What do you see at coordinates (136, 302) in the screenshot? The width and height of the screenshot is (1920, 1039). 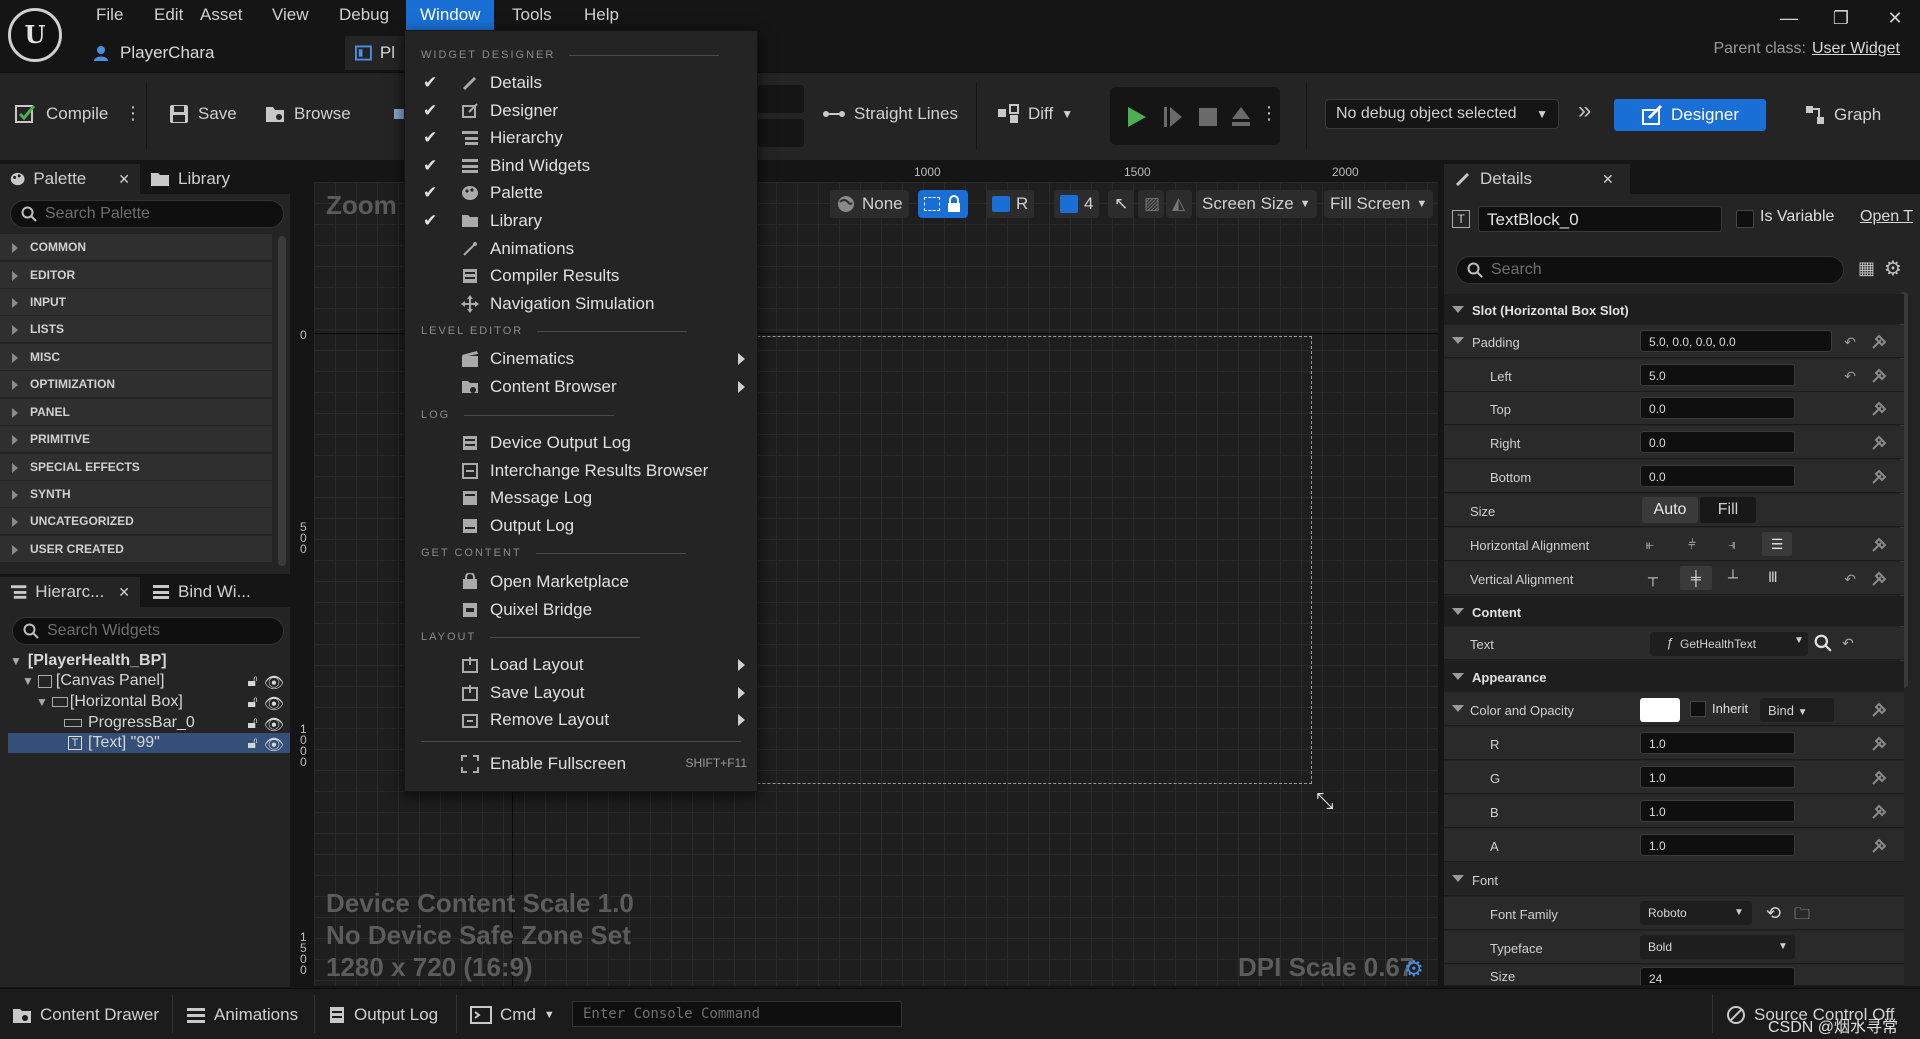 I see `category-input: INPUT` at bounding box center [136, 302].